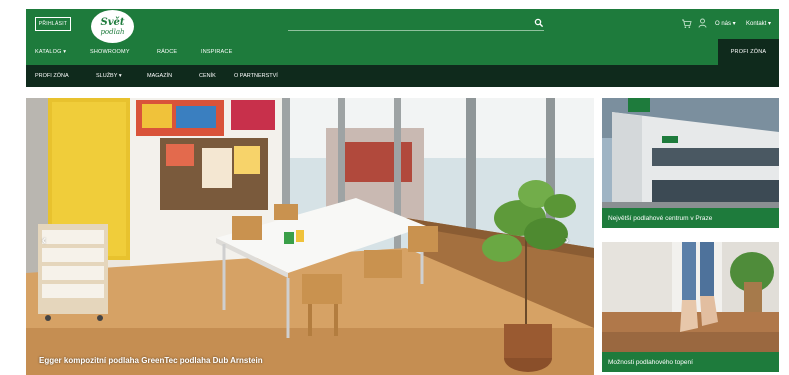 This screenshot has width=789, height=375. I want to click on promo-card-showroom: Největší podlahové centrum v Praze, so click(690, 165).